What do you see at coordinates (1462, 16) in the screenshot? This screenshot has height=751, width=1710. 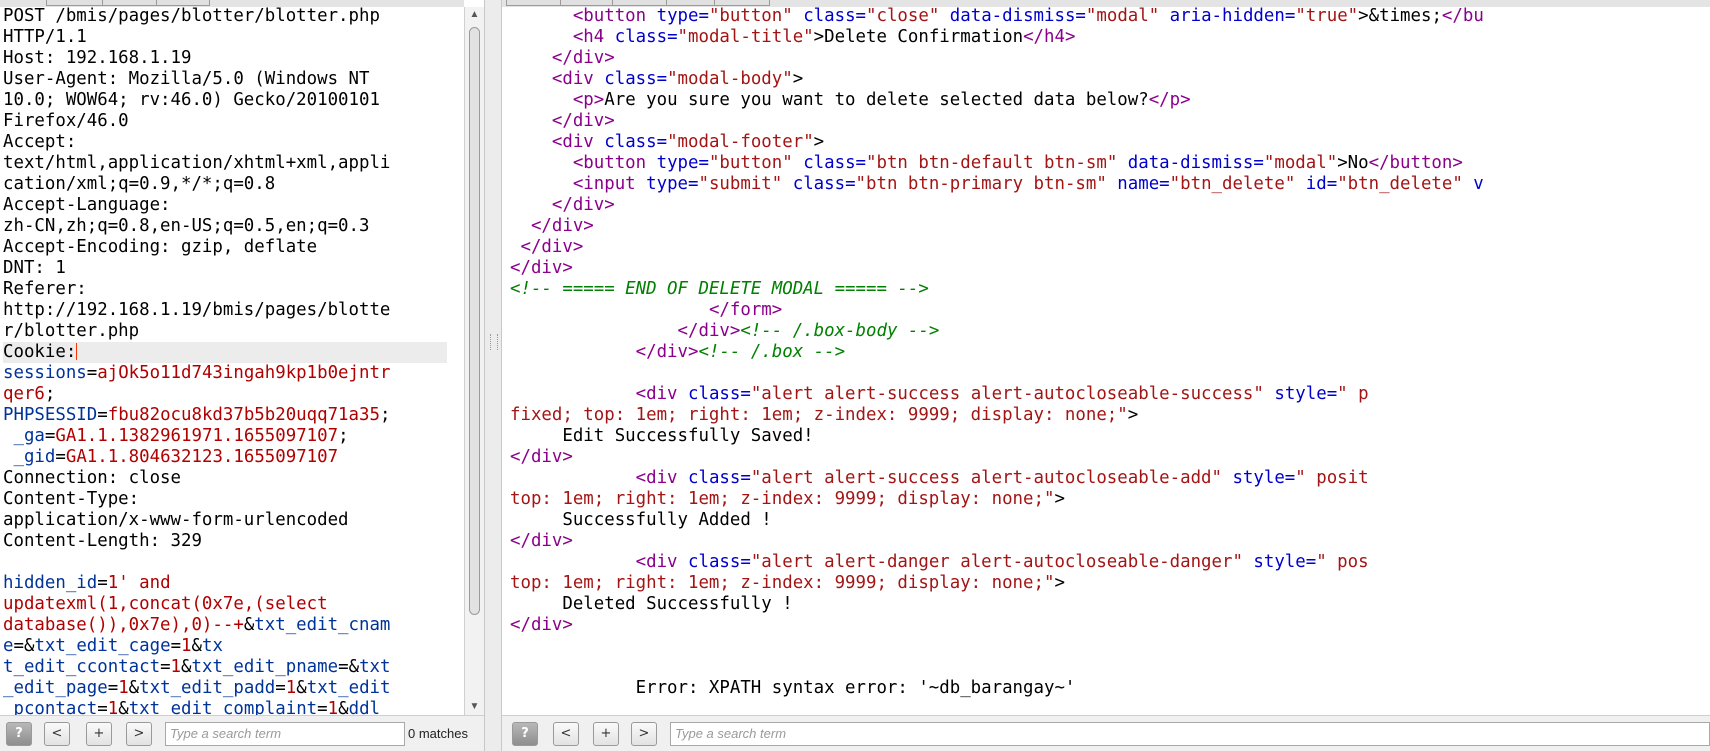 I see `code-token: </bu` at bounding box center [1462, 16].